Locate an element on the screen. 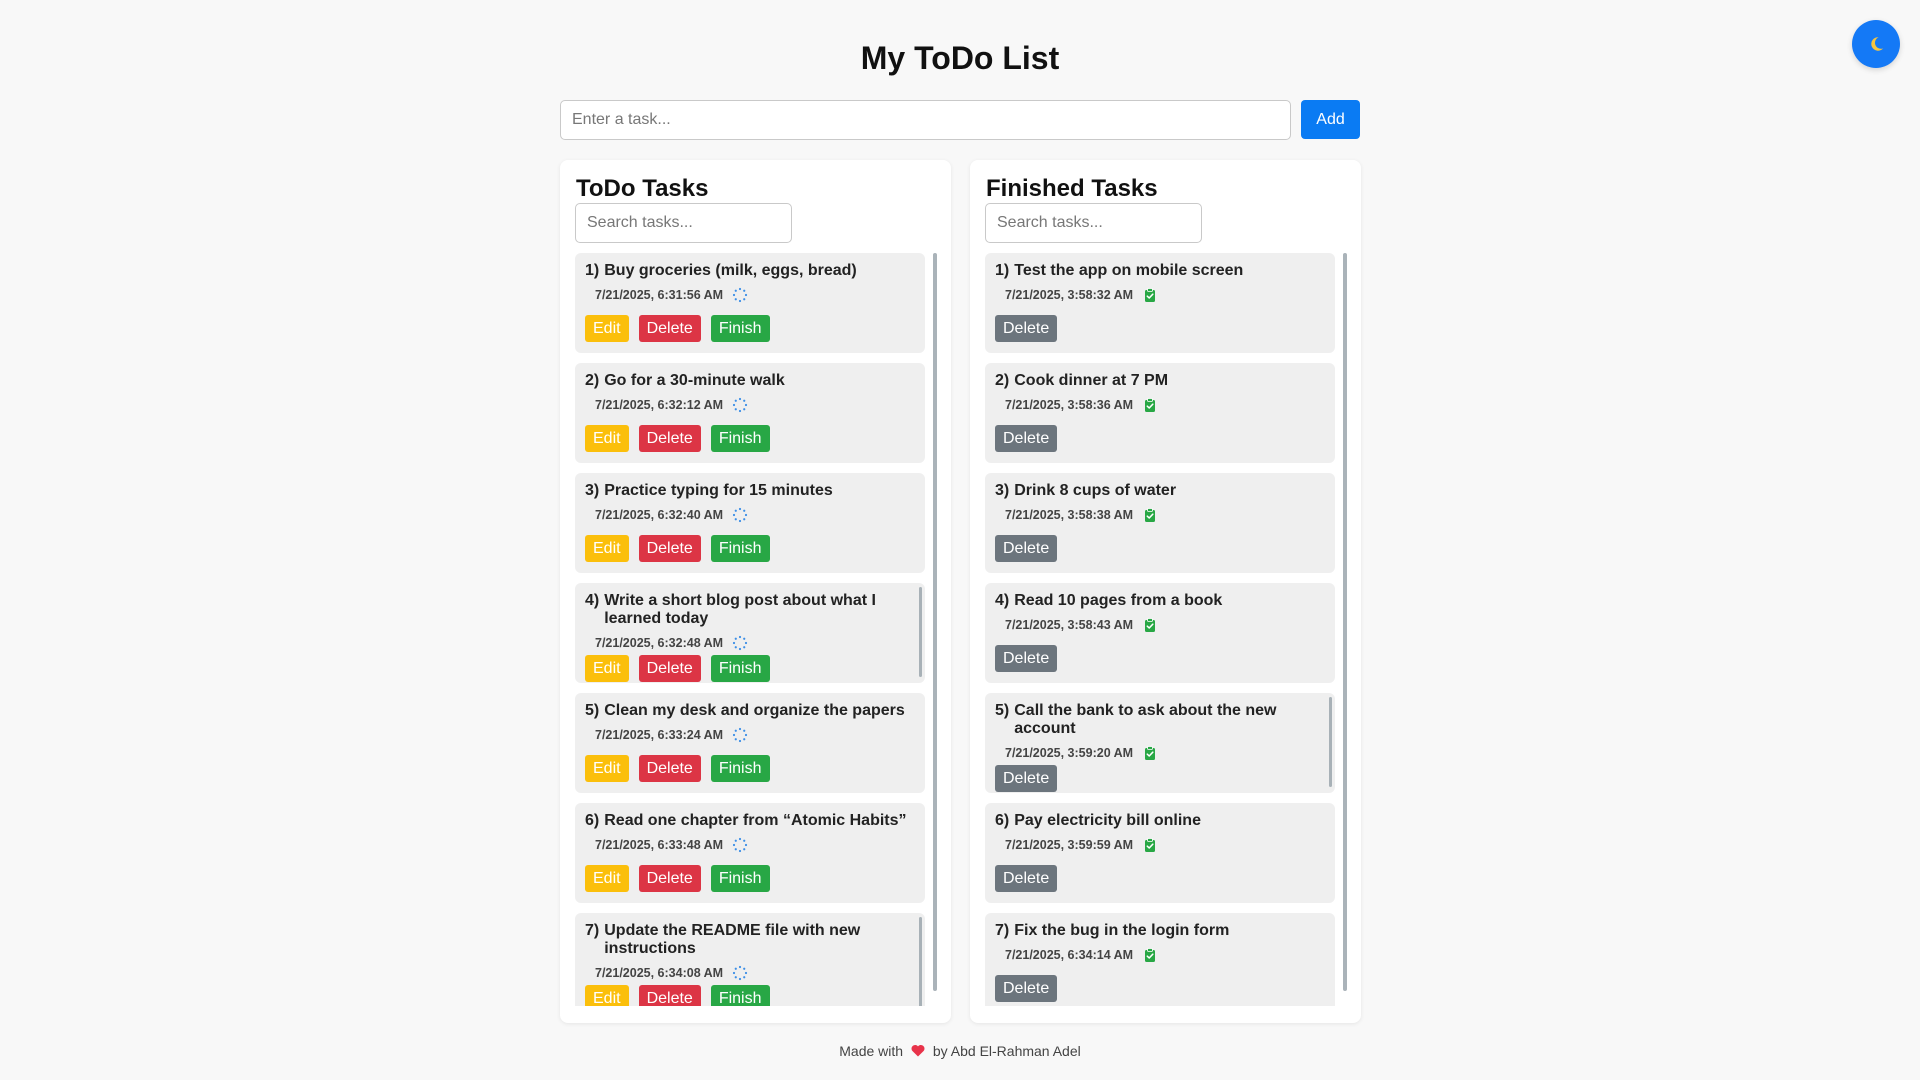  task-meta: 7/21/2025, 6:32:12 AM is located at coordinates (755, 405).